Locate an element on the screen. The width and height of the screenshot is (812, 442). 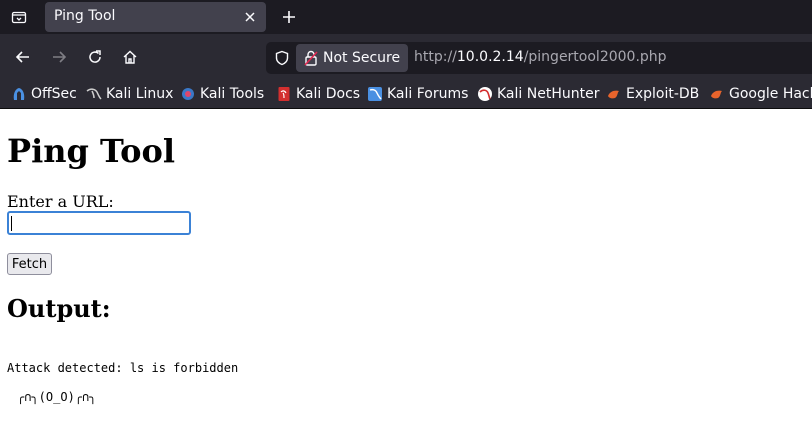
nethunter-icon is located at coordinates (485, 94).